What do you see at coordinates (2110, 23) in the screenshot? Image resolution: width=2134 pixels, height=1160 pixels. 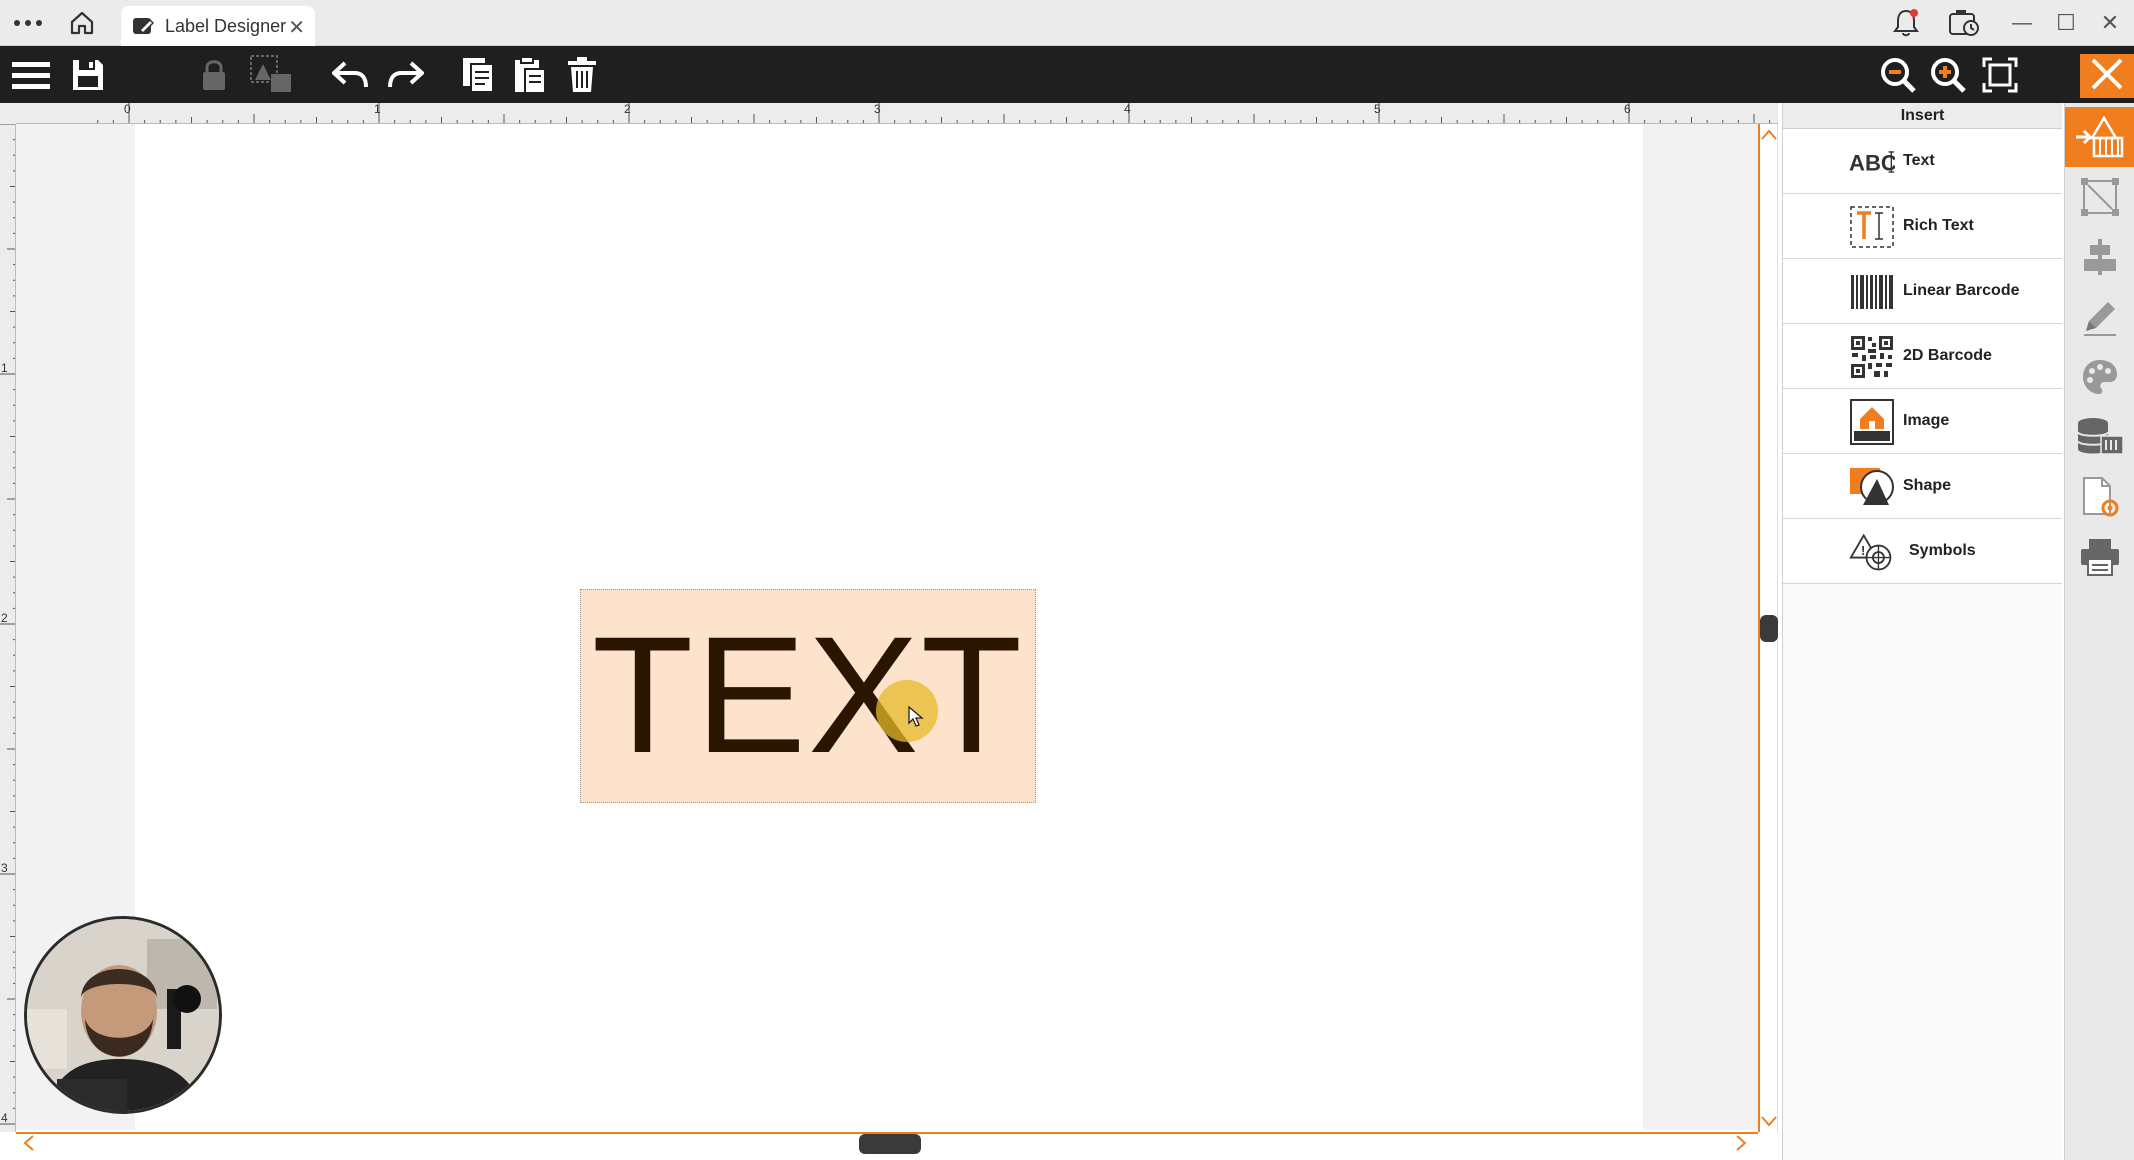 I see `window-close-button: ✕` at bounding box center [2110, 23].